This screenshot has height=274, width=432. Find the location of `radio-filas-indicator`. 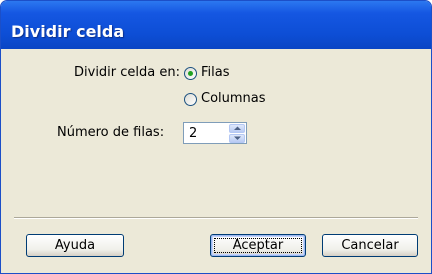

radio-filas-indicator is located at coordinates (190, 73).